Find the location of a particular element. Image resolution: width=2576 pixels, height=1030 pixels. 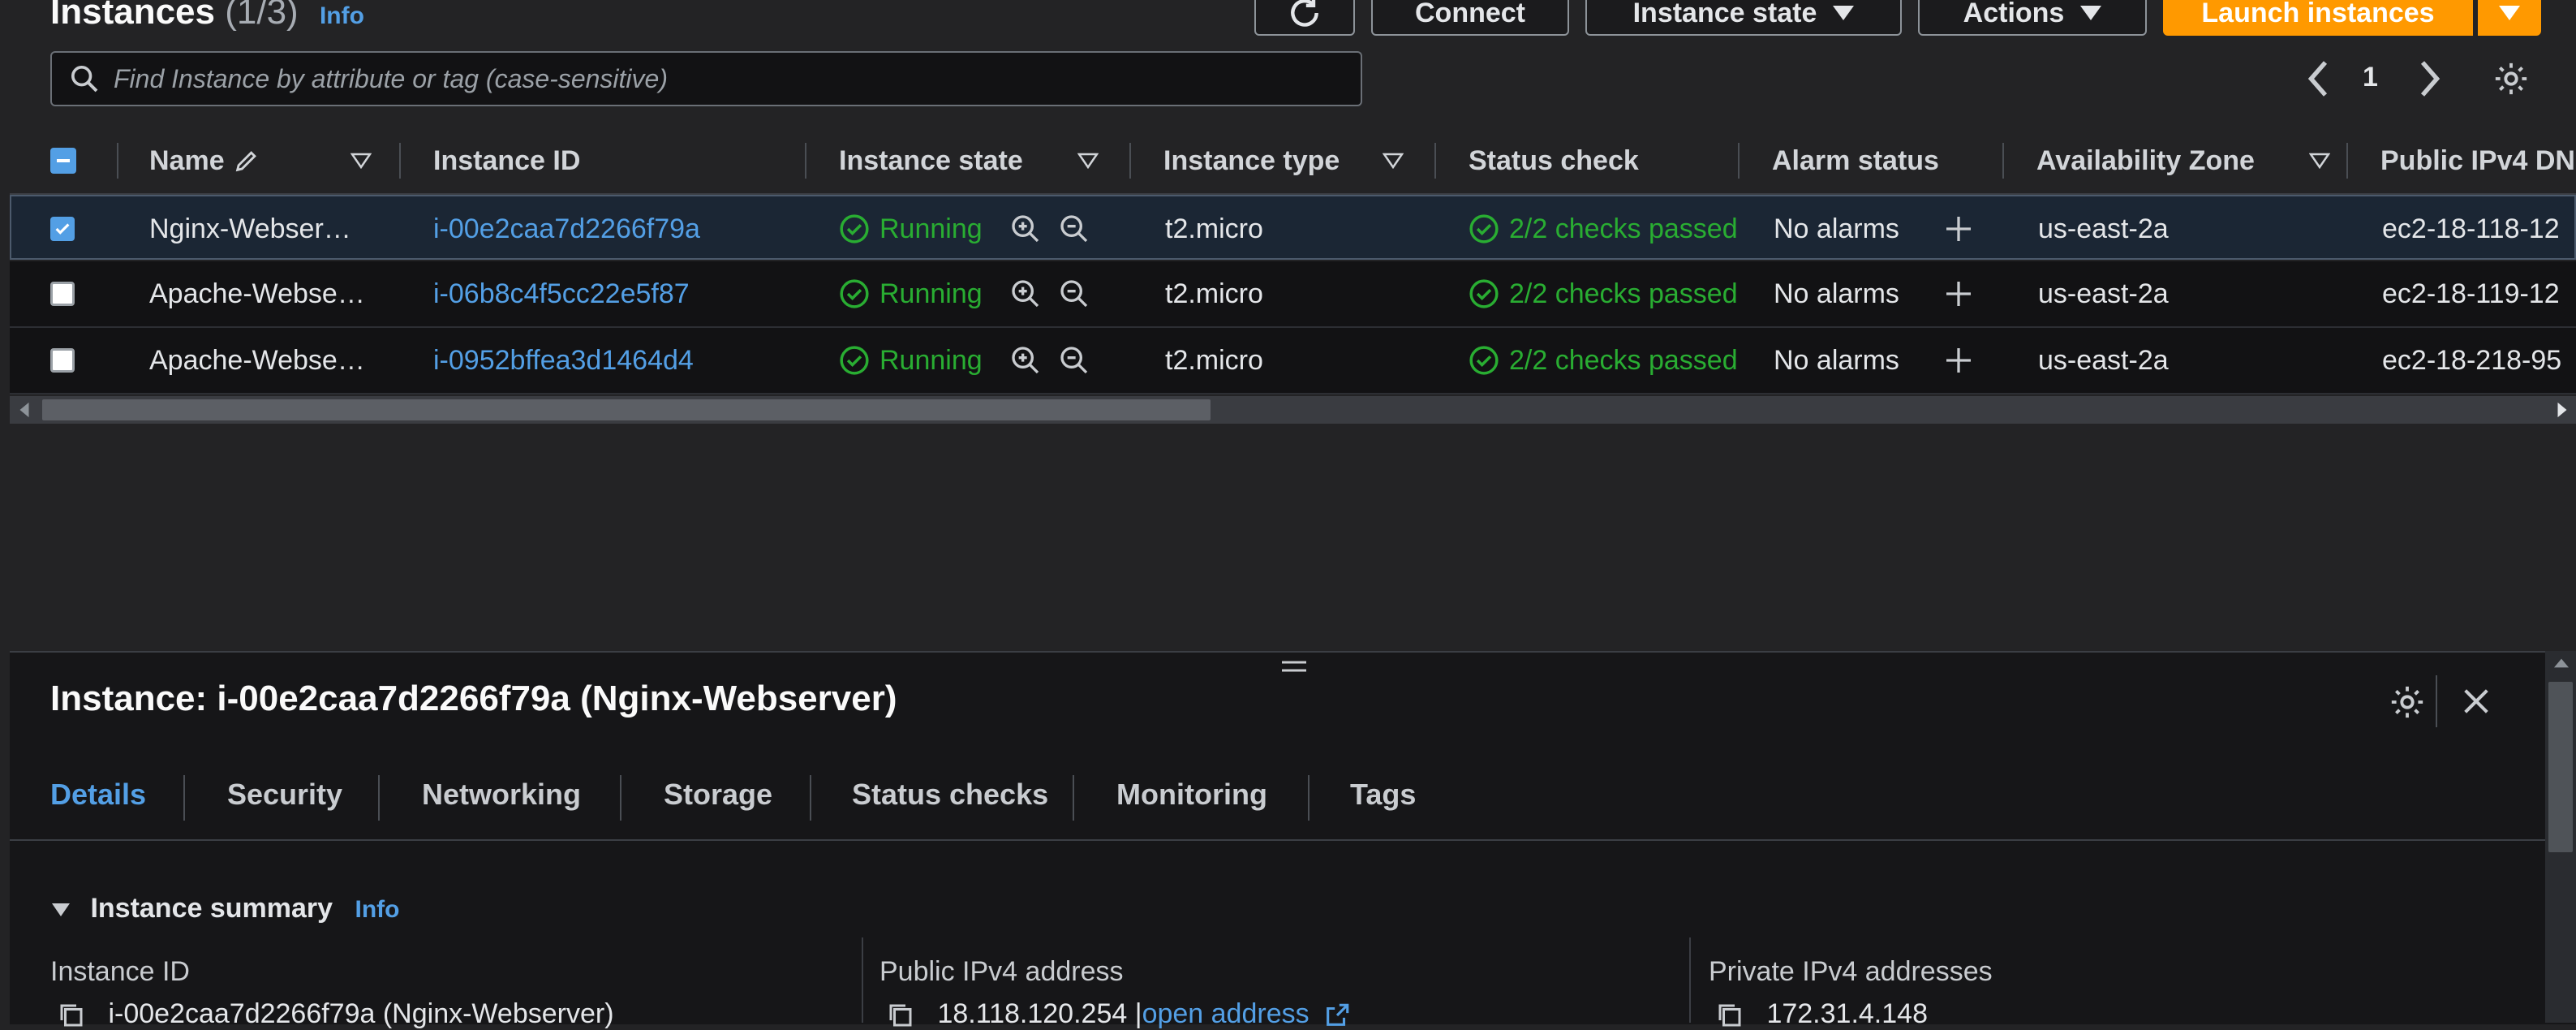

resize-handle-icon is located at coordinates (1294, 668).